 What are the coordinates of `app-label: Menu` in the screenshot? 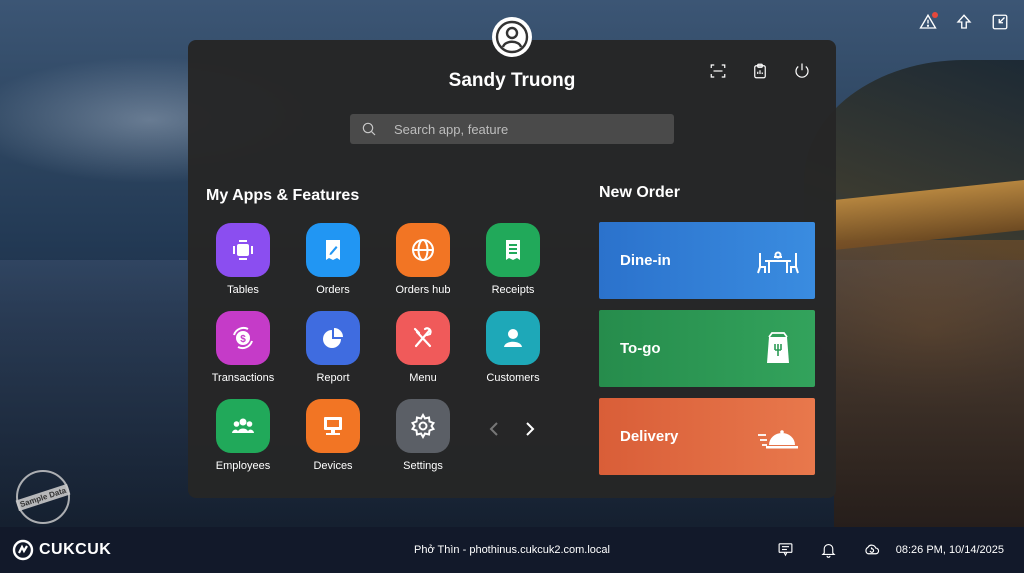 It's located at (423, 378).